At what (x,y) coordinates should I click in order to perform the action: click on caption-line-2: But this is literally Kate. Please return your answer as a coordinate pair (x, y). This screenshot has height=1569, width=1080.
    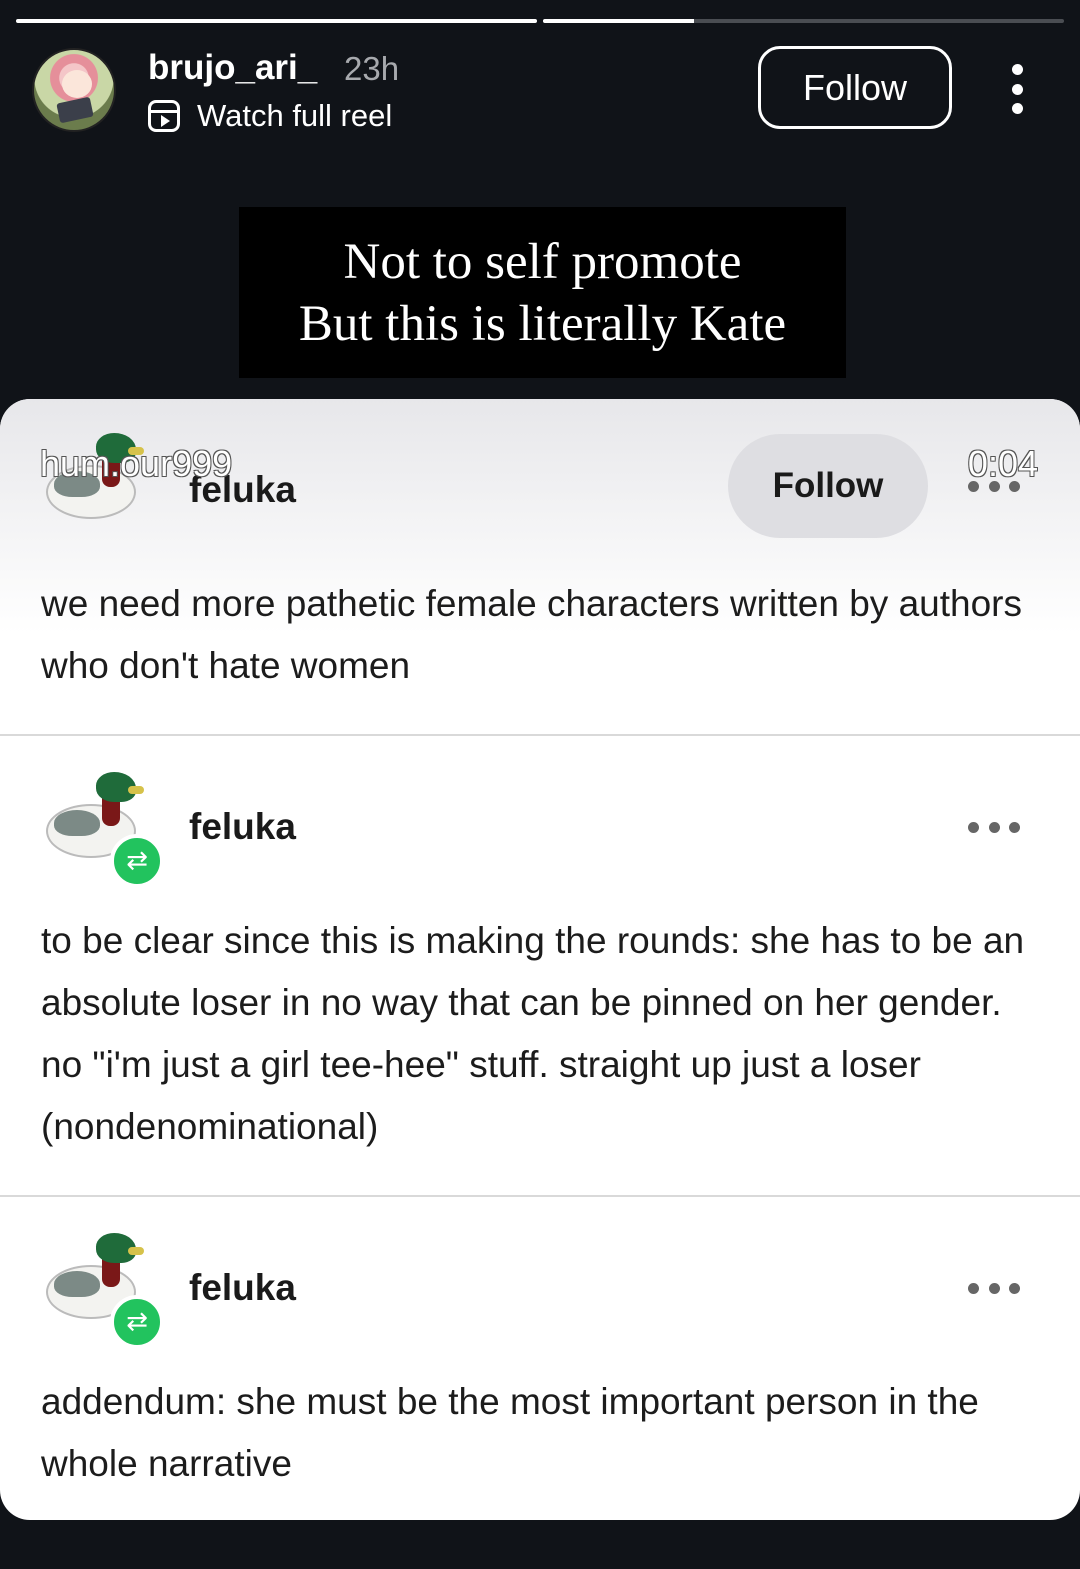
    Looking at the image, I should click on (542, 323).